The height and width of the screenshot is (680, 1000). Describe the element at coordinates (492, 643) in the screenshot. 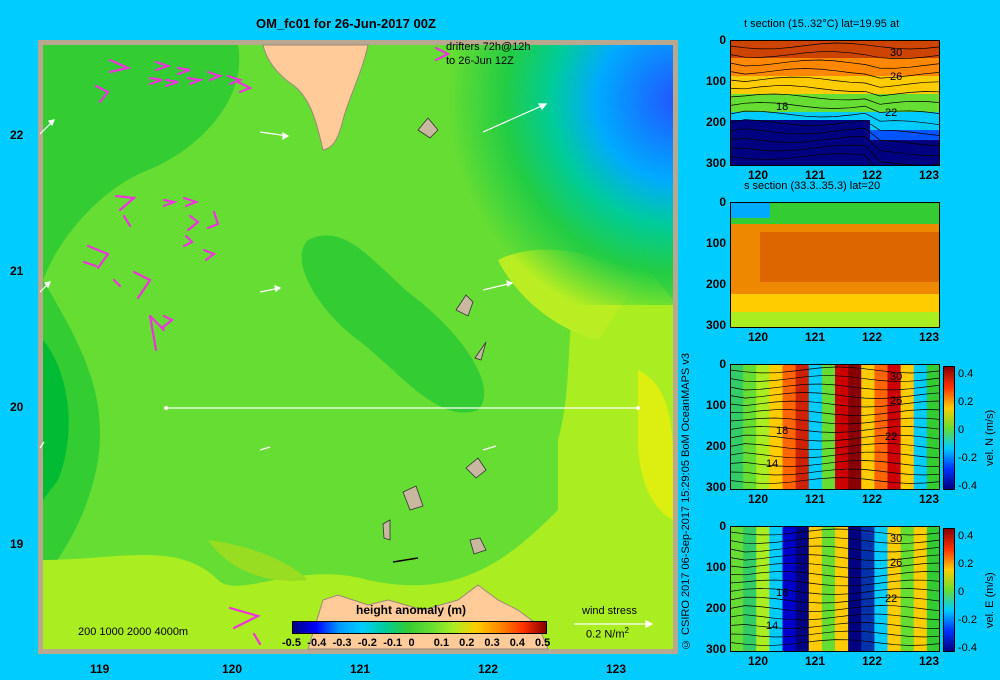

I see `colorbar-tick: 0.3` at that location.